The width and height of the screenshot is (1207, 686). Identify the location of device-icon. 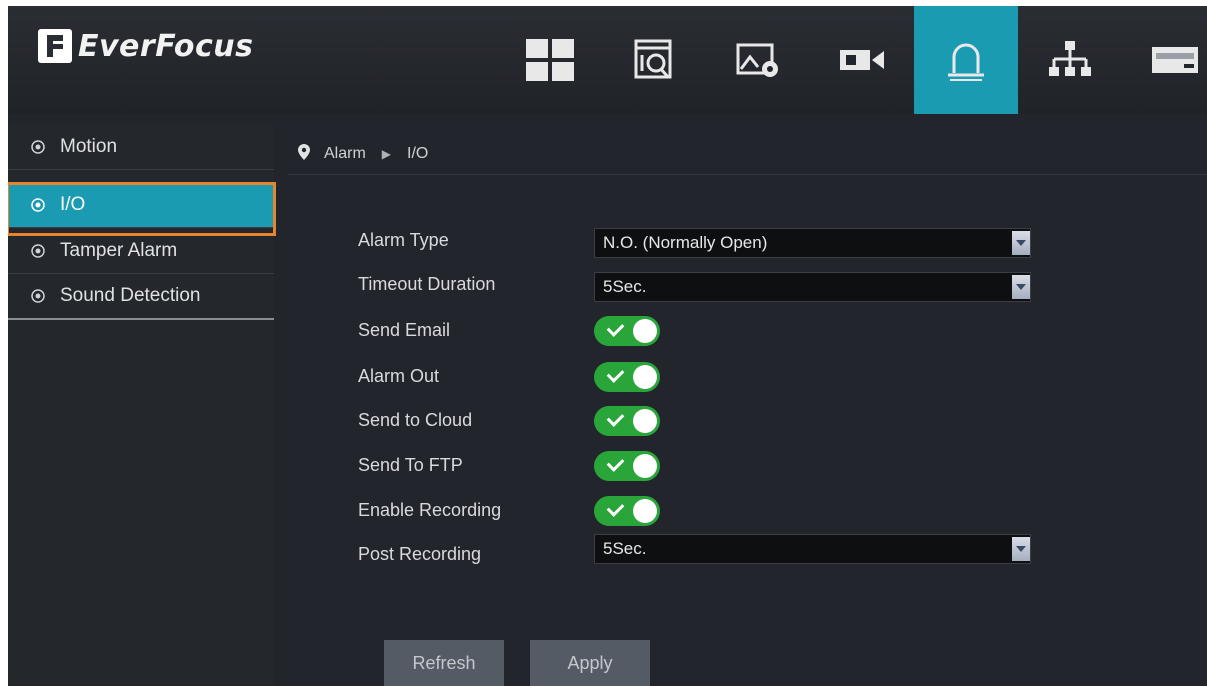
(1175, 60).